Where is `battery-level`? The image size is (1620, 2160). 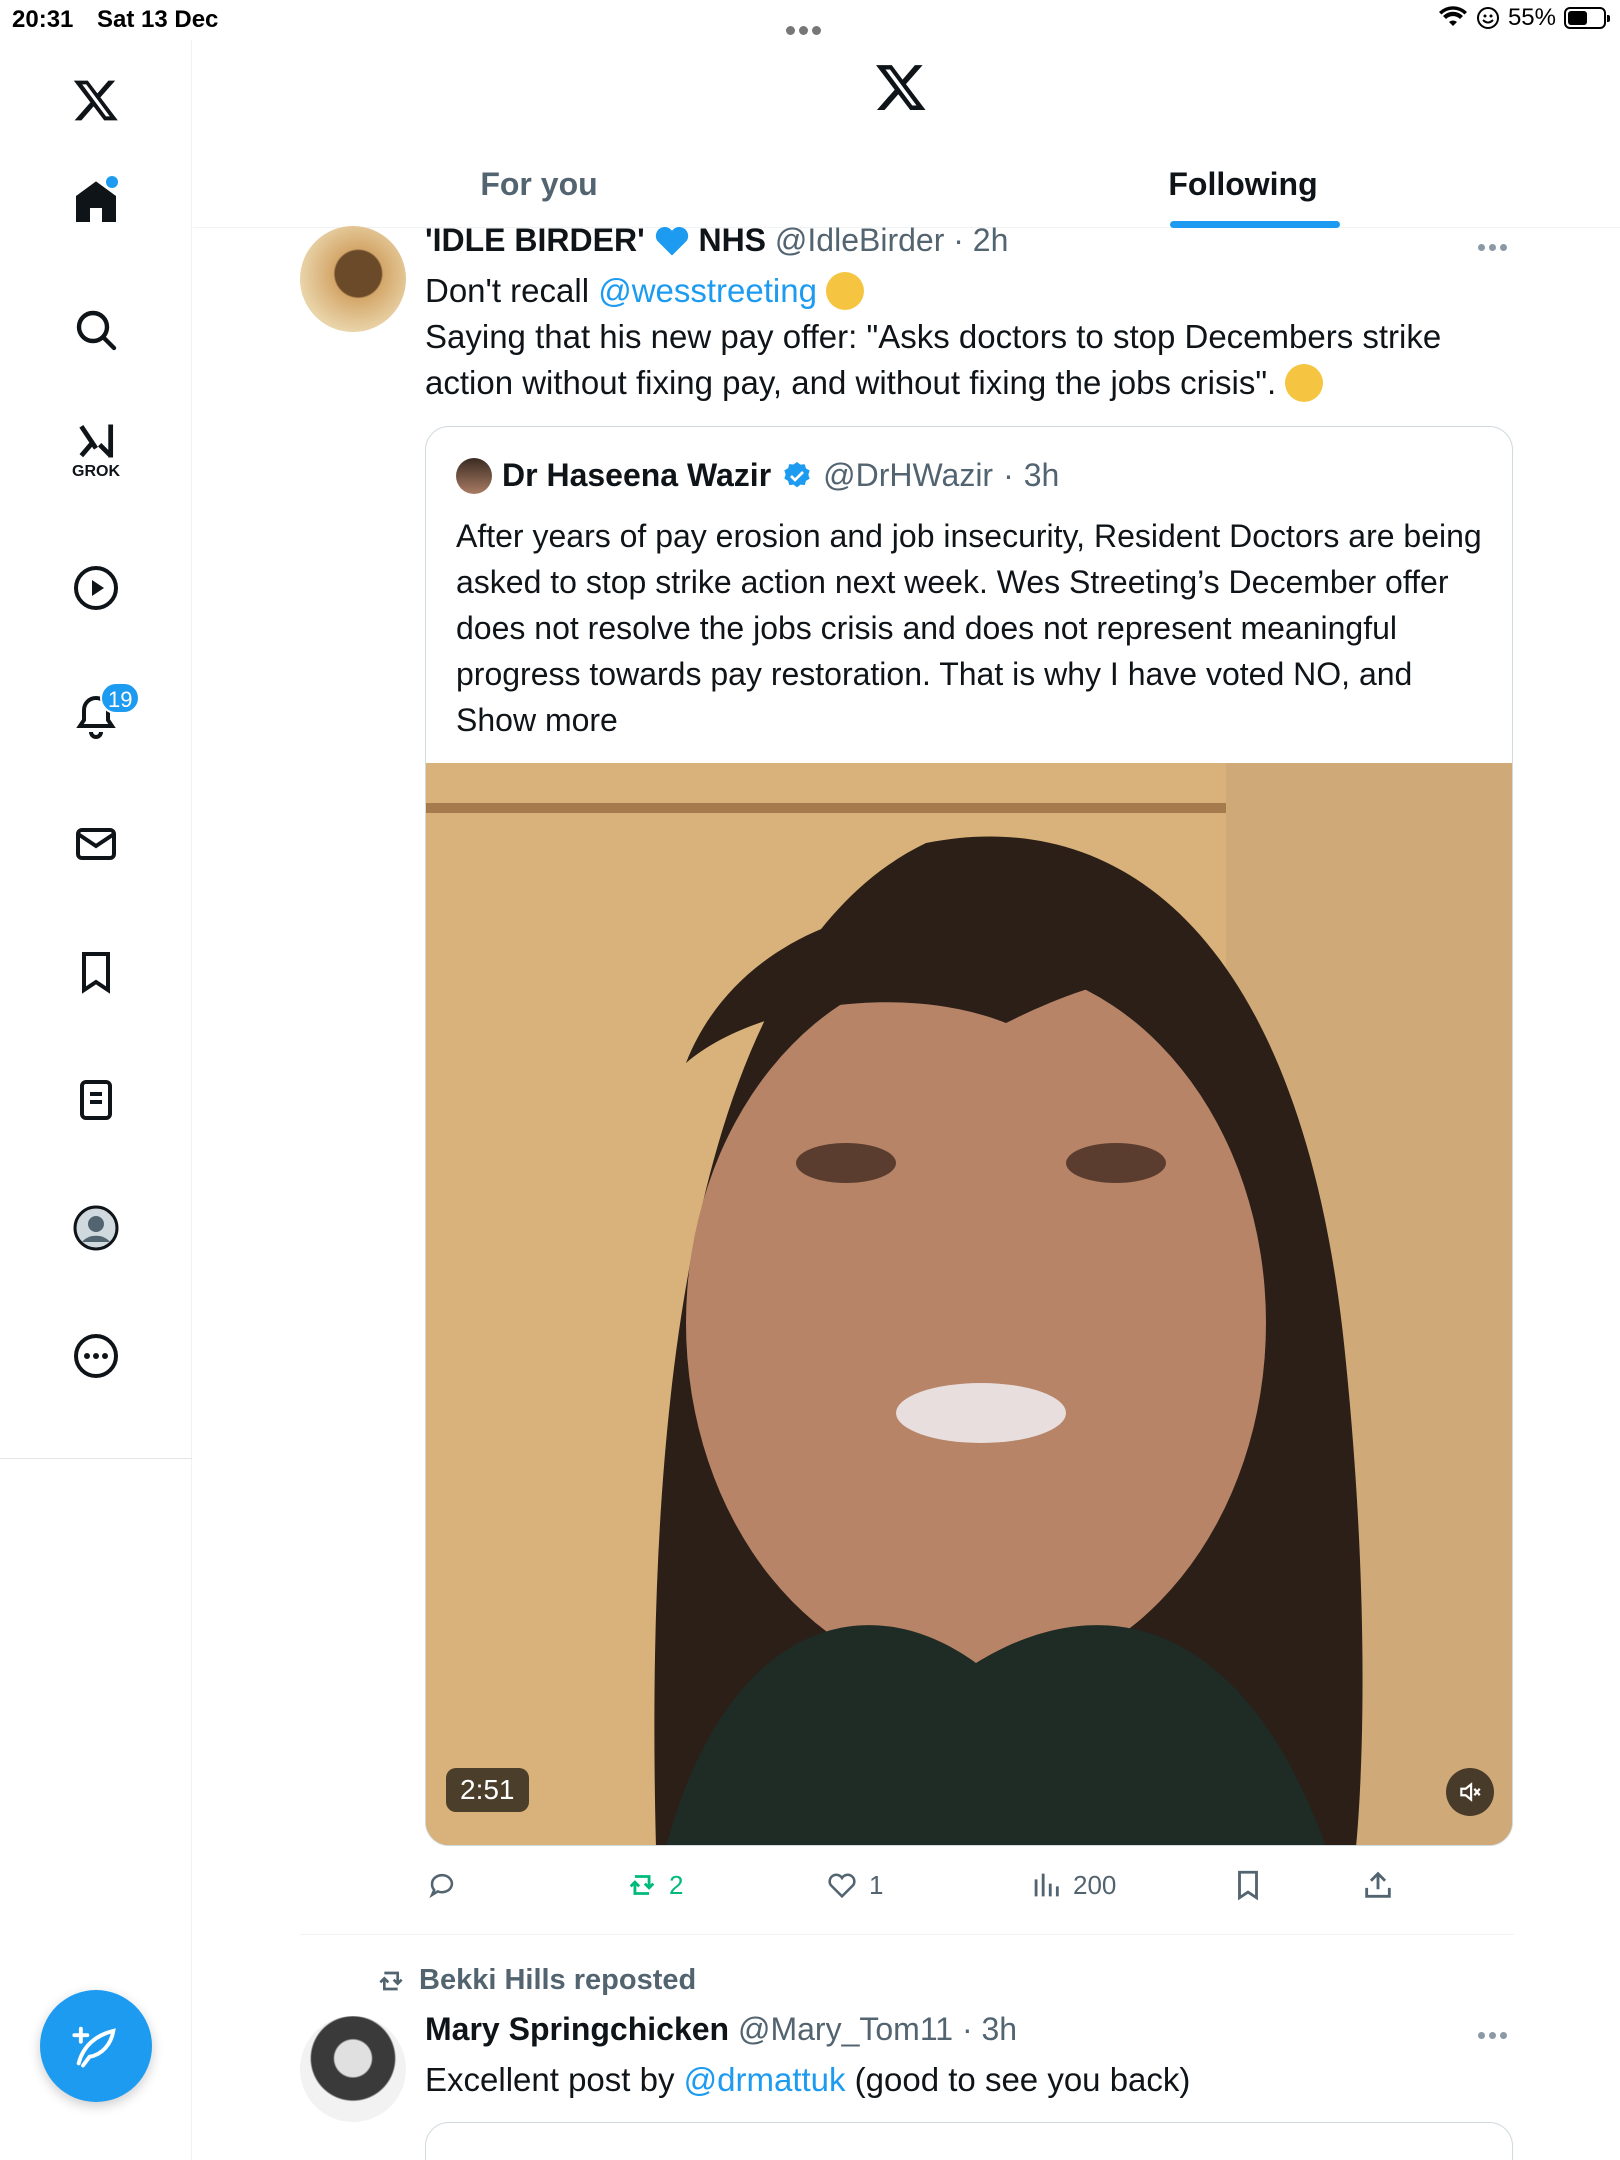 battery-level is located at coordinates (1577, 18).